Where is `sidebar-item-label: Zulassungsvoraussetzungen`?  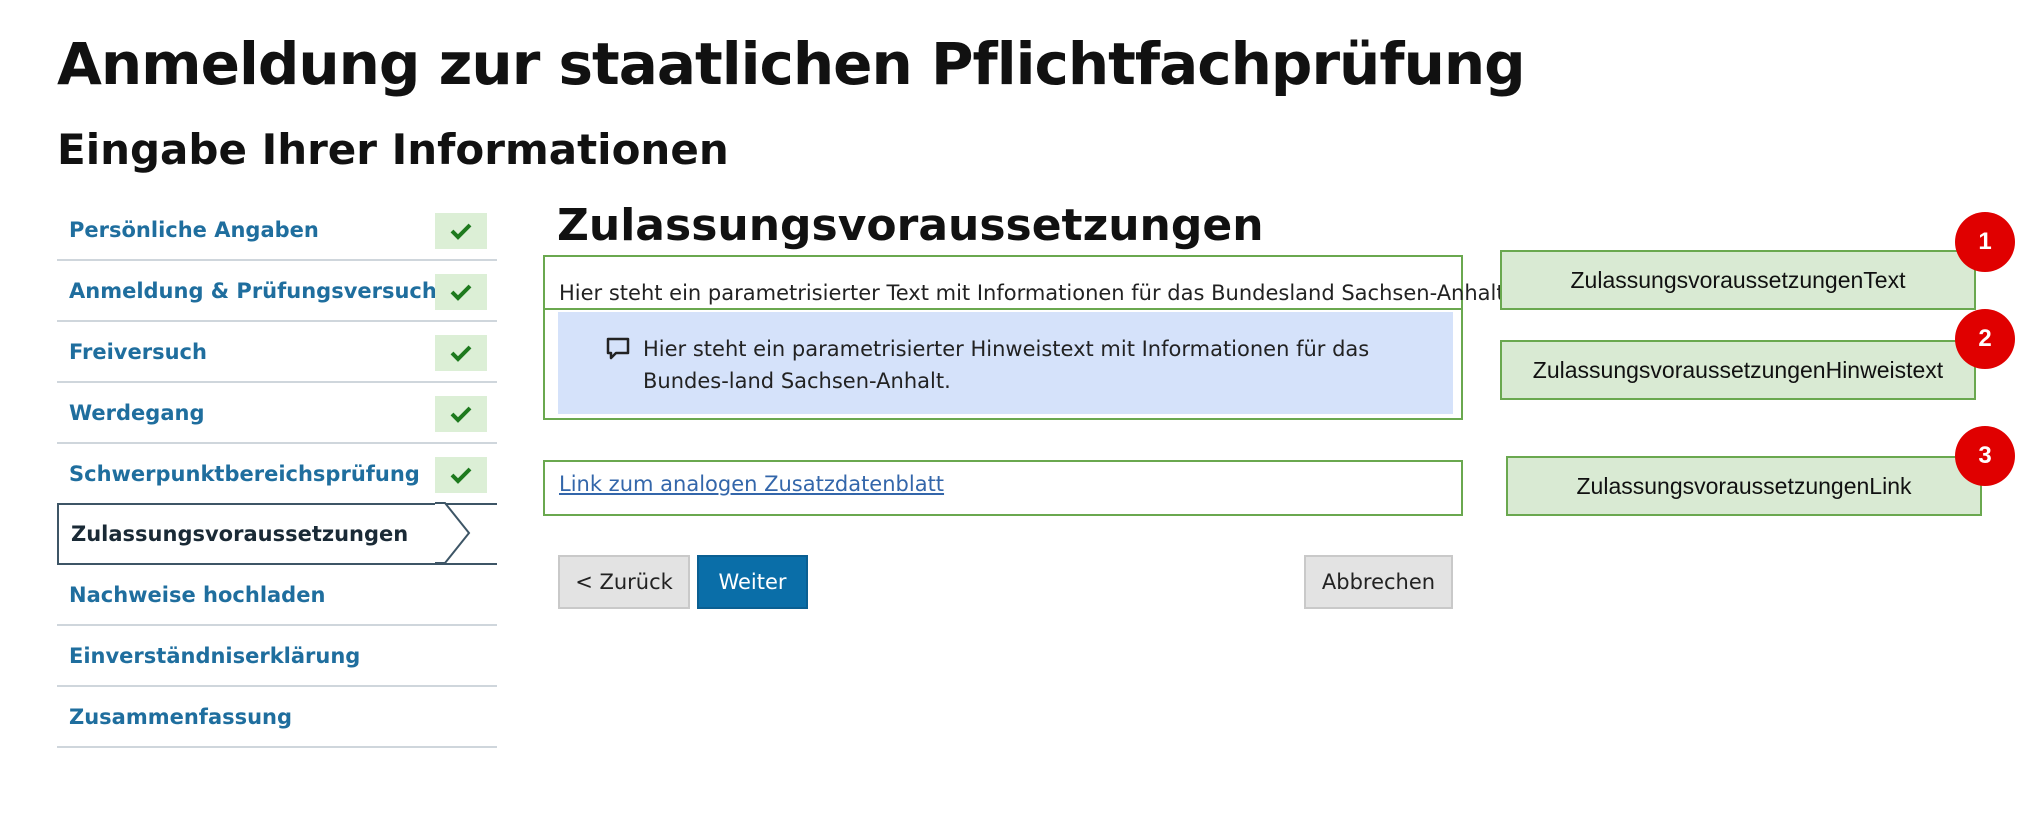 sidebar-item-label: Zulassungsvoraussetzungen is located at coordinates (240, 534).